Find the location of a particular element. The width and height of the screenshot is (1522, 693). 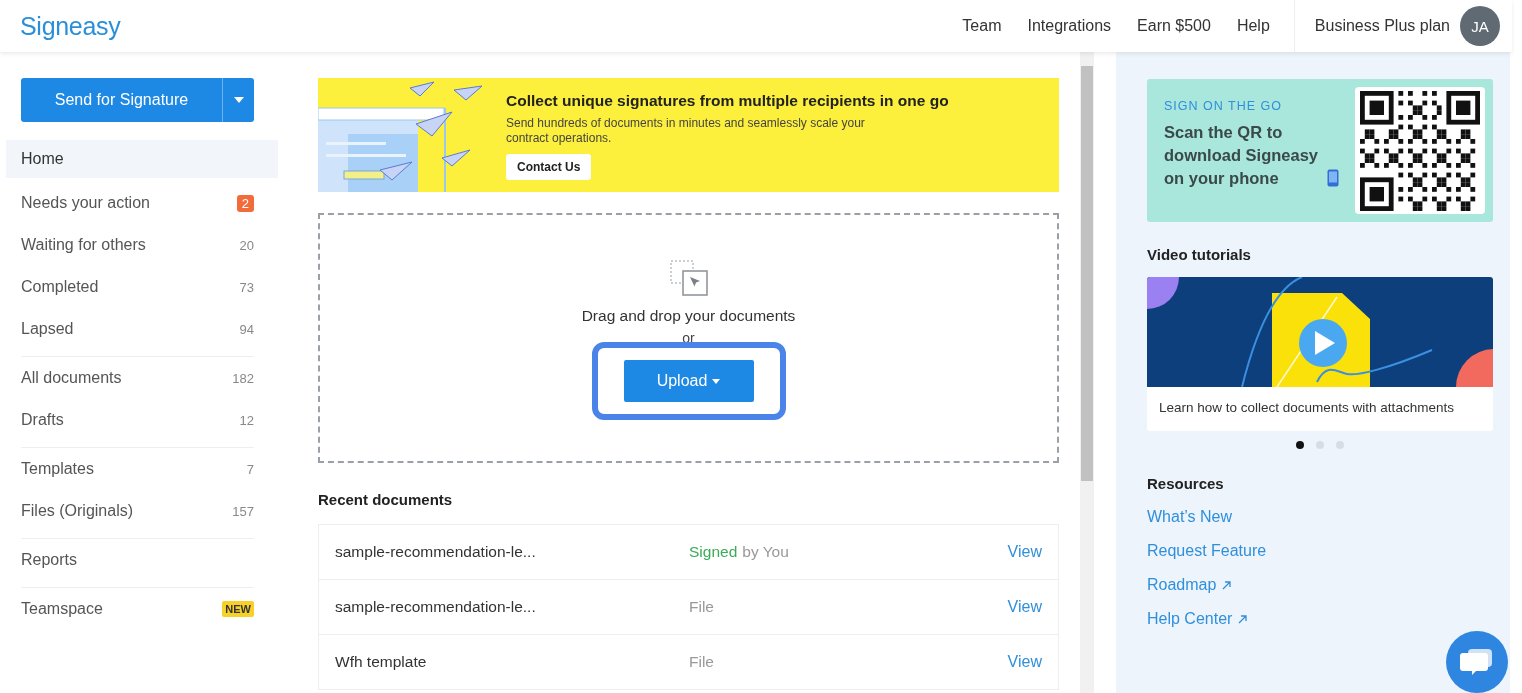

sidebar-item: Home is located at coordinates (142, 159).